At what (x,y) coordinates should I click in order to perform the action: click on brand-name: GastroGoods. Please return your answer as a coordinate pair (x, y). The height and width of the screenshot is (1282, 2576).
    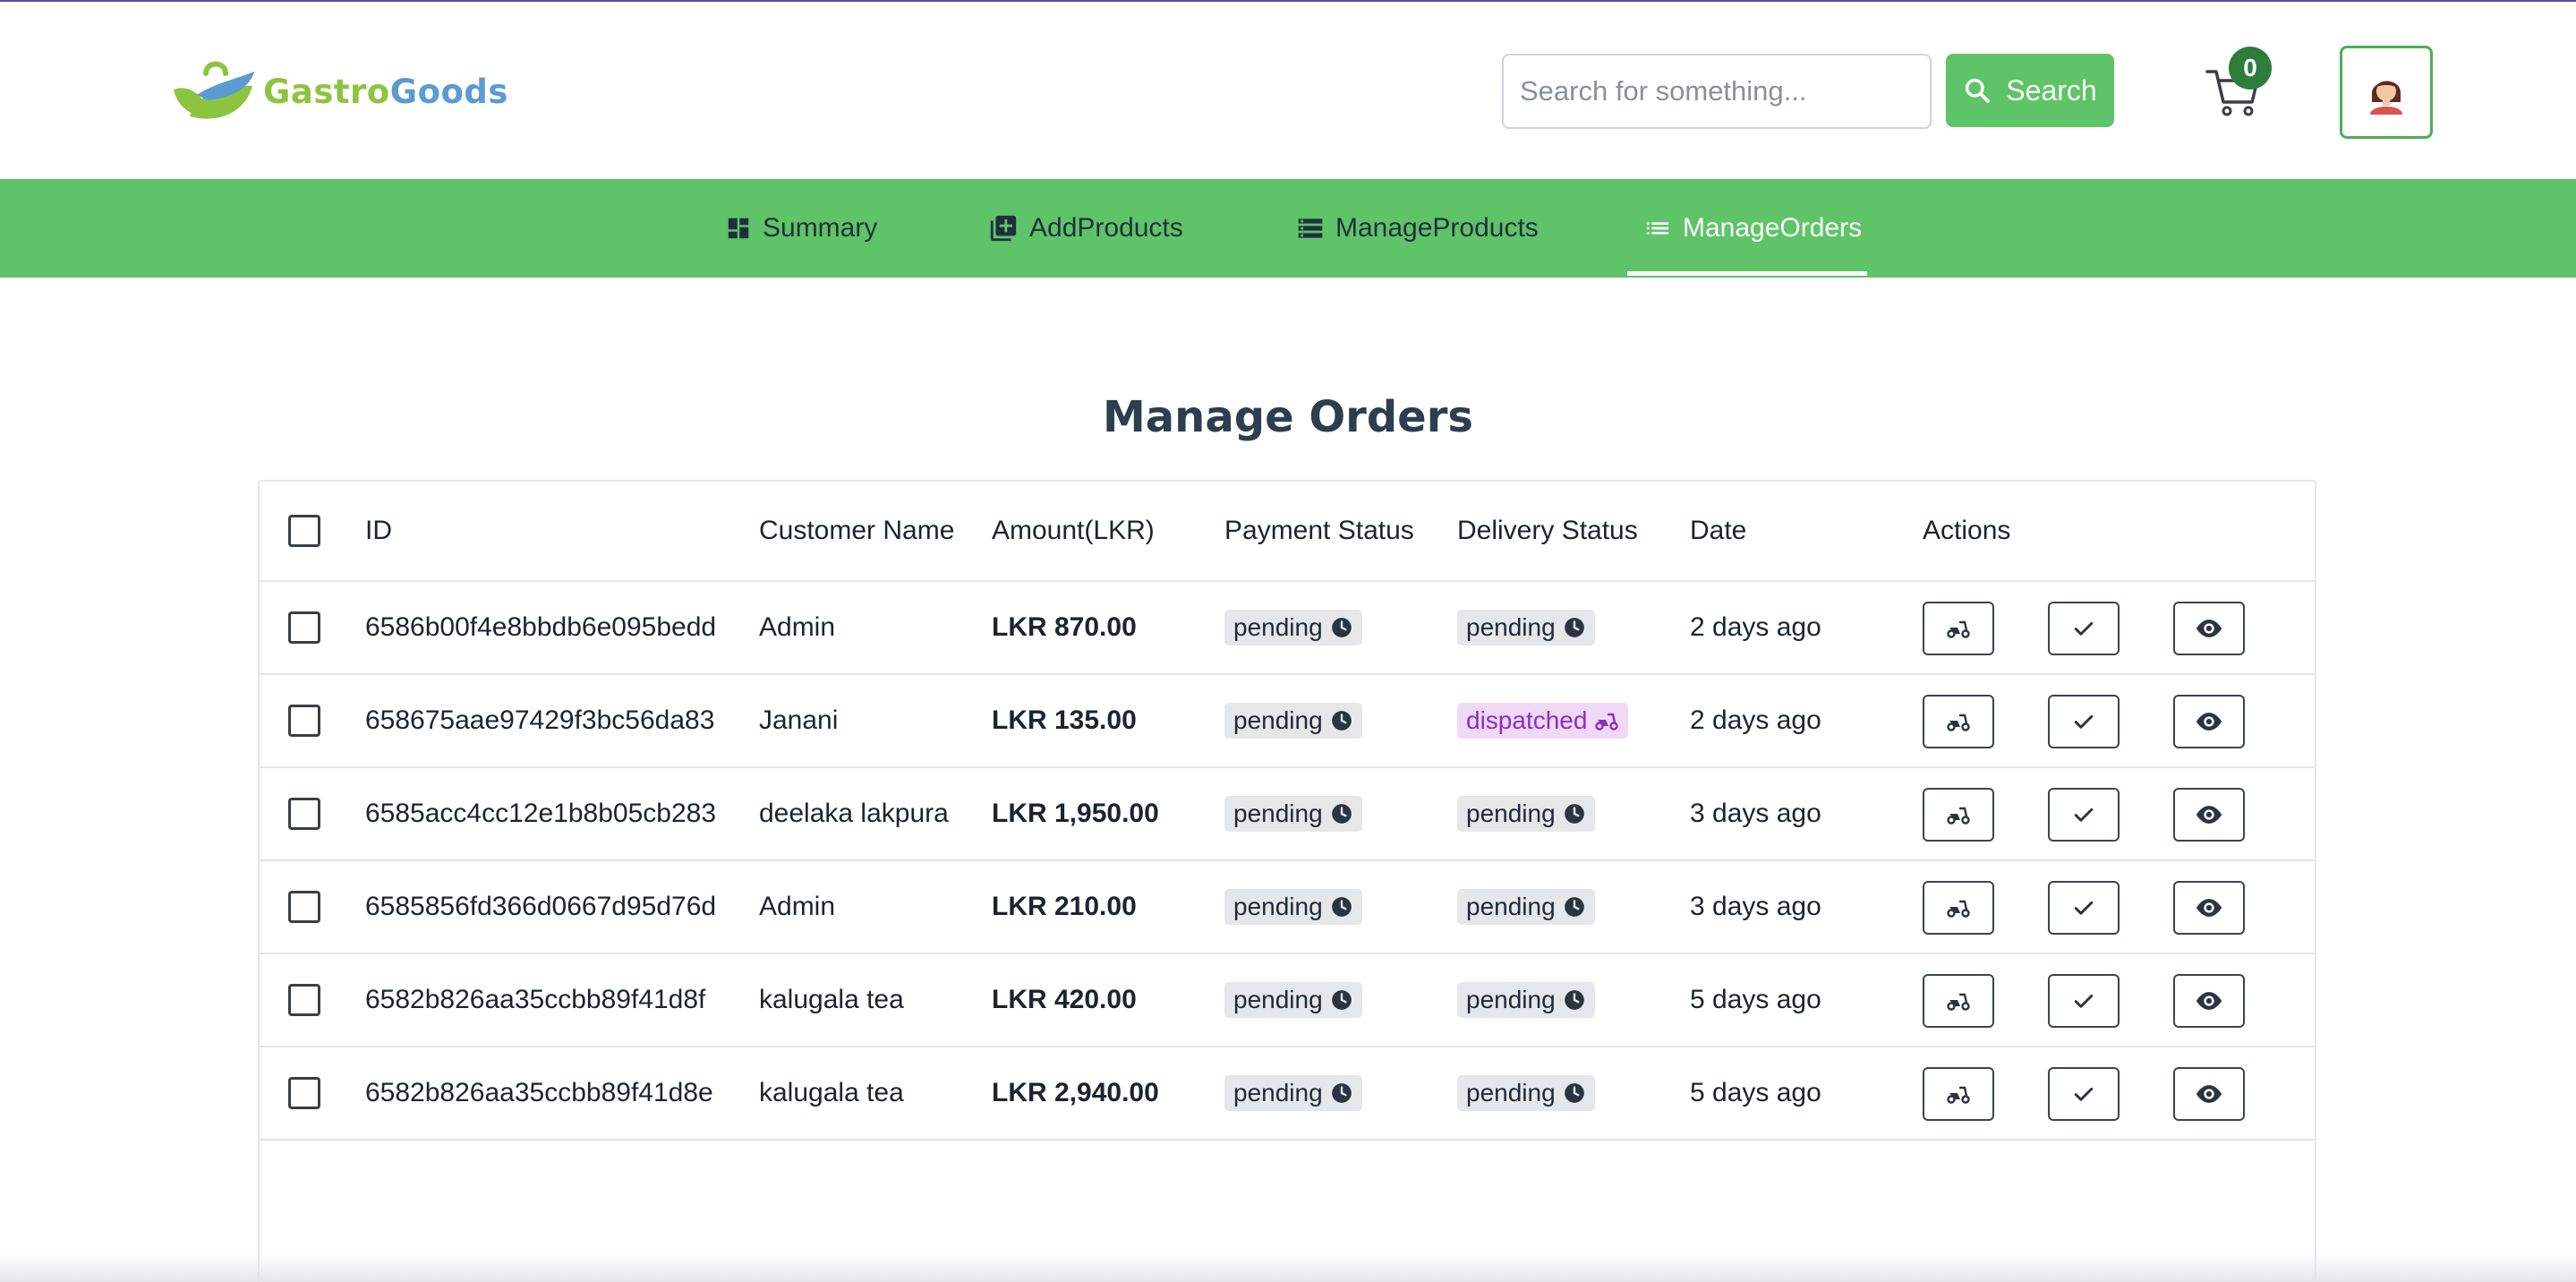
    Looking at the image, I should click on (385, 92).